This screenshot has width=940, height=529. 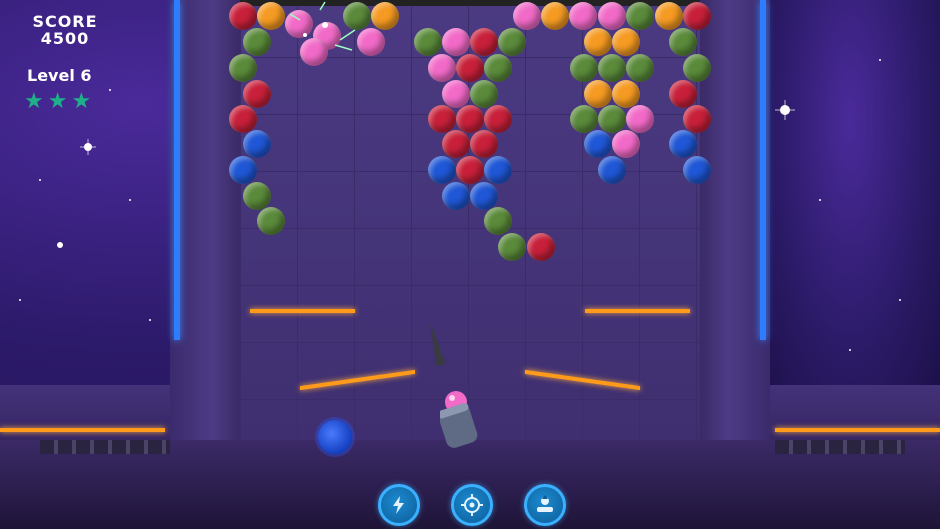 I want to click on score-value: 4500, so click(x=65, y=38).